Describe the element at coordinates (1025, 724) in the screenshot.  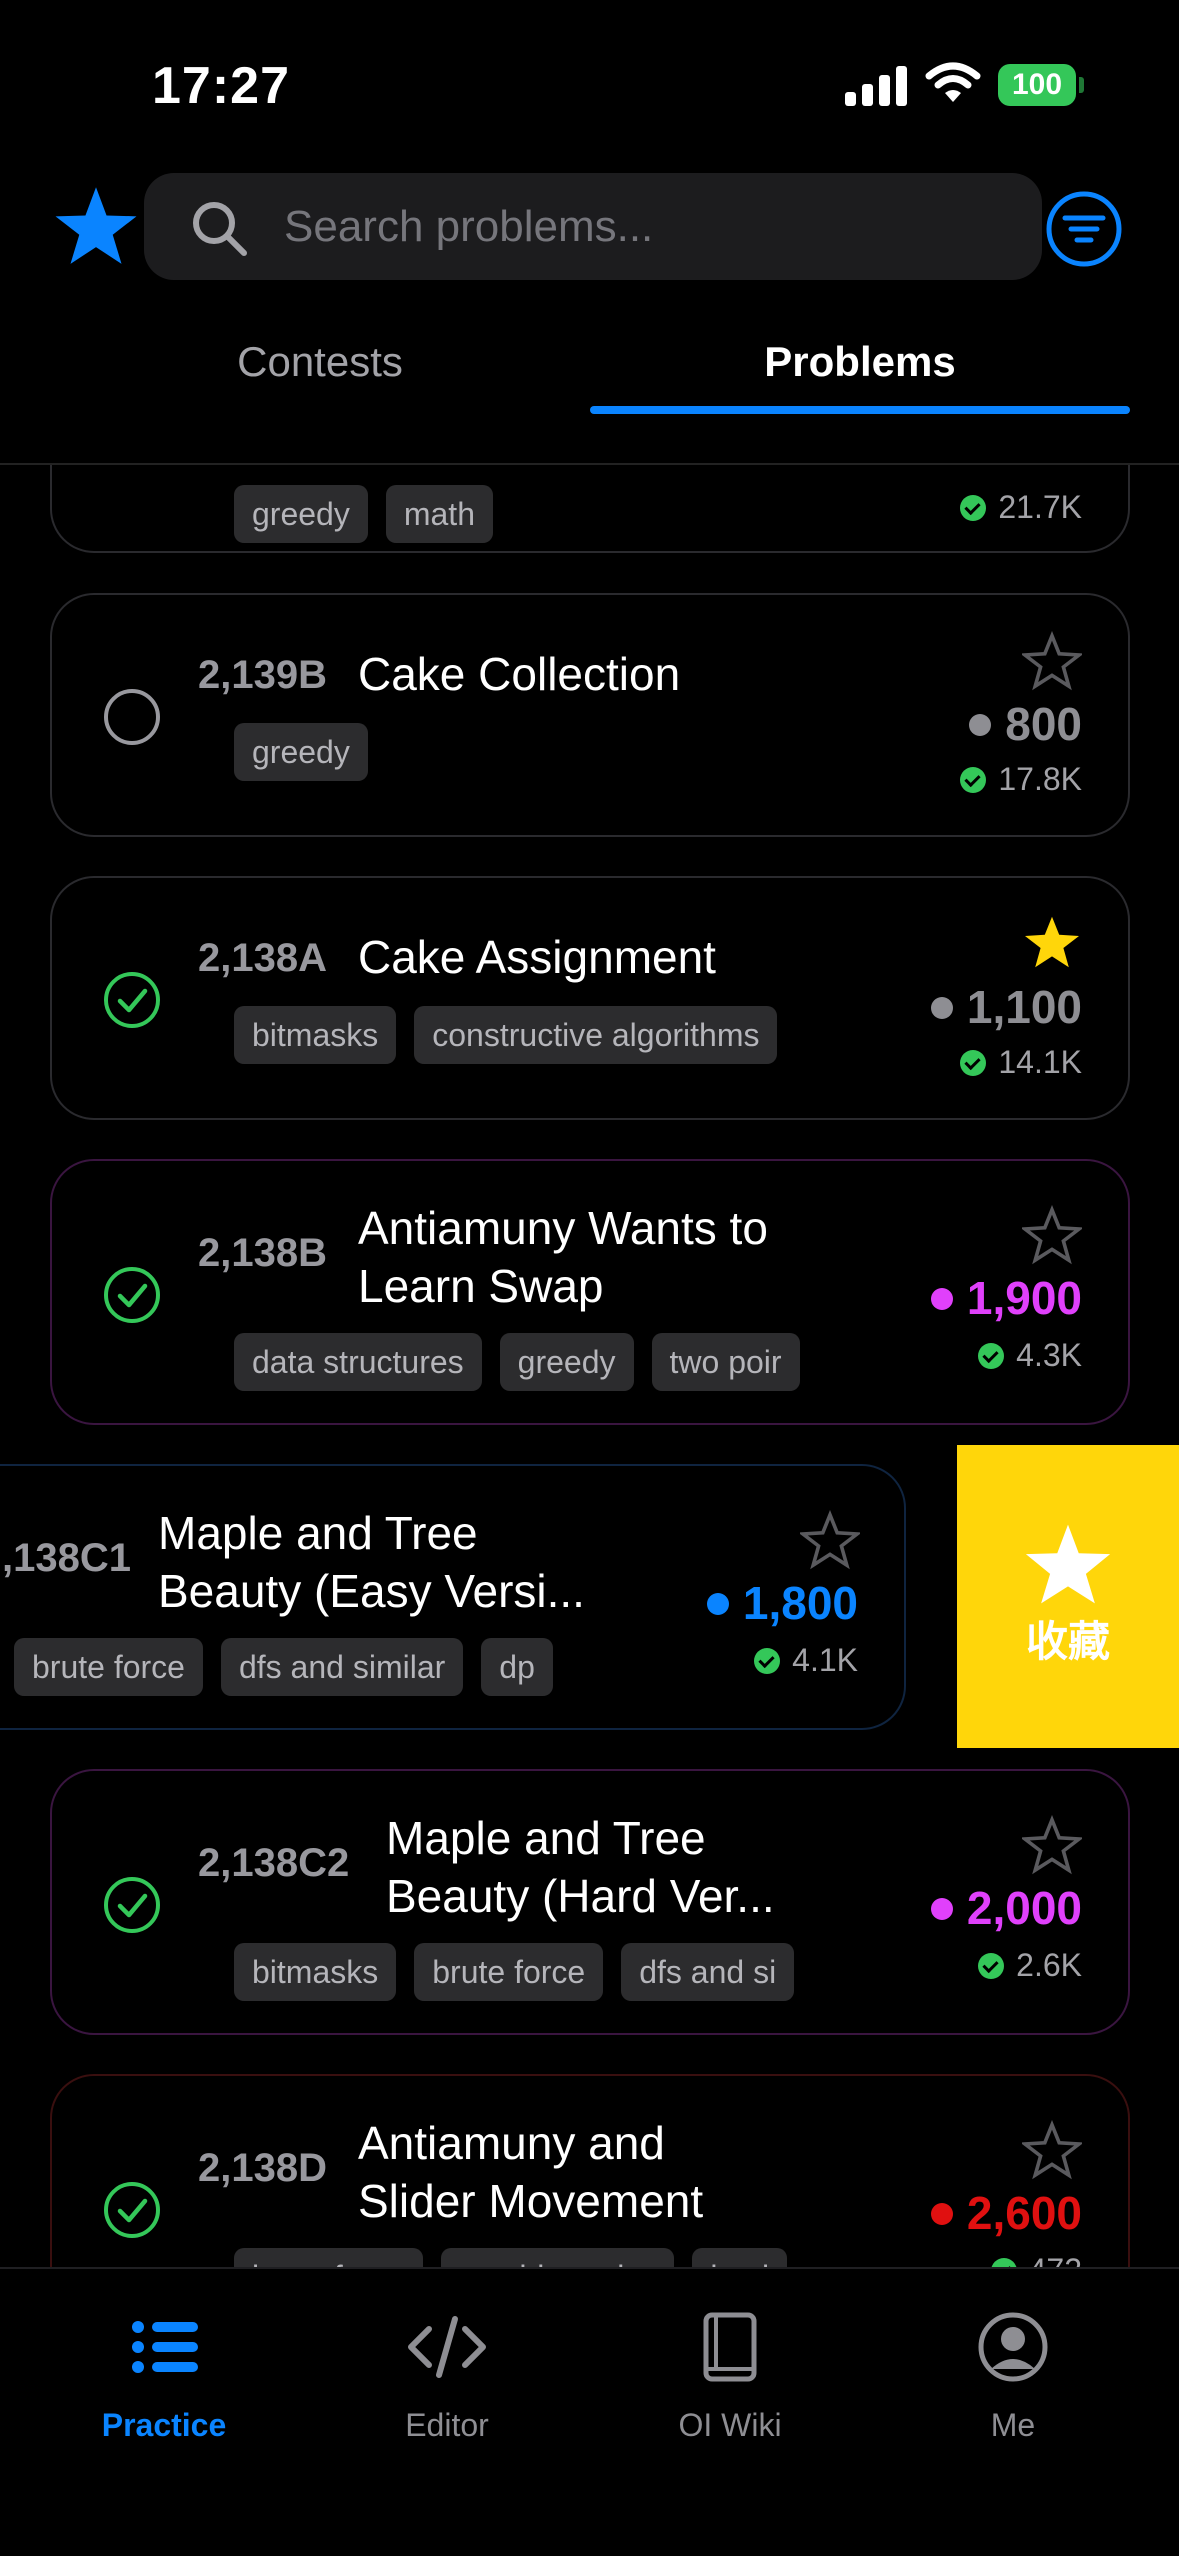
I see `problem-rating: 800` at that location.